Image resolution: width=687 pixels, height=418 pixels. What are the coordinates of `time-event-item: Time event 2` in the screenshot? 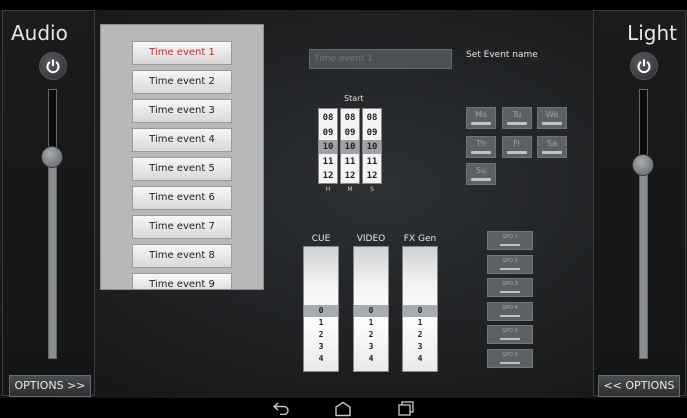 It's located at (182, 82).